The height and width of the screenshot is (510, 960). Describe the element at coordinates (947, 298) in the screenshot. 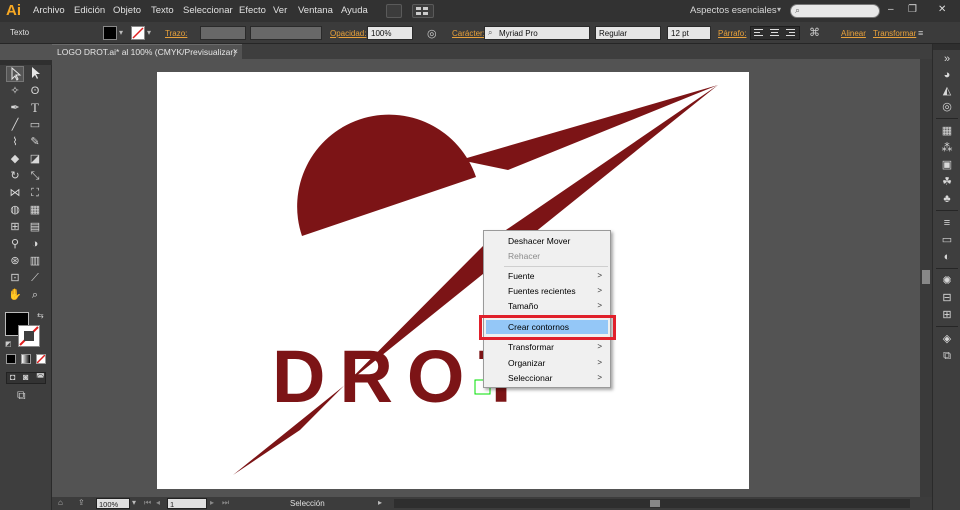

I see `align-panel-icon: ⊟` at that location.